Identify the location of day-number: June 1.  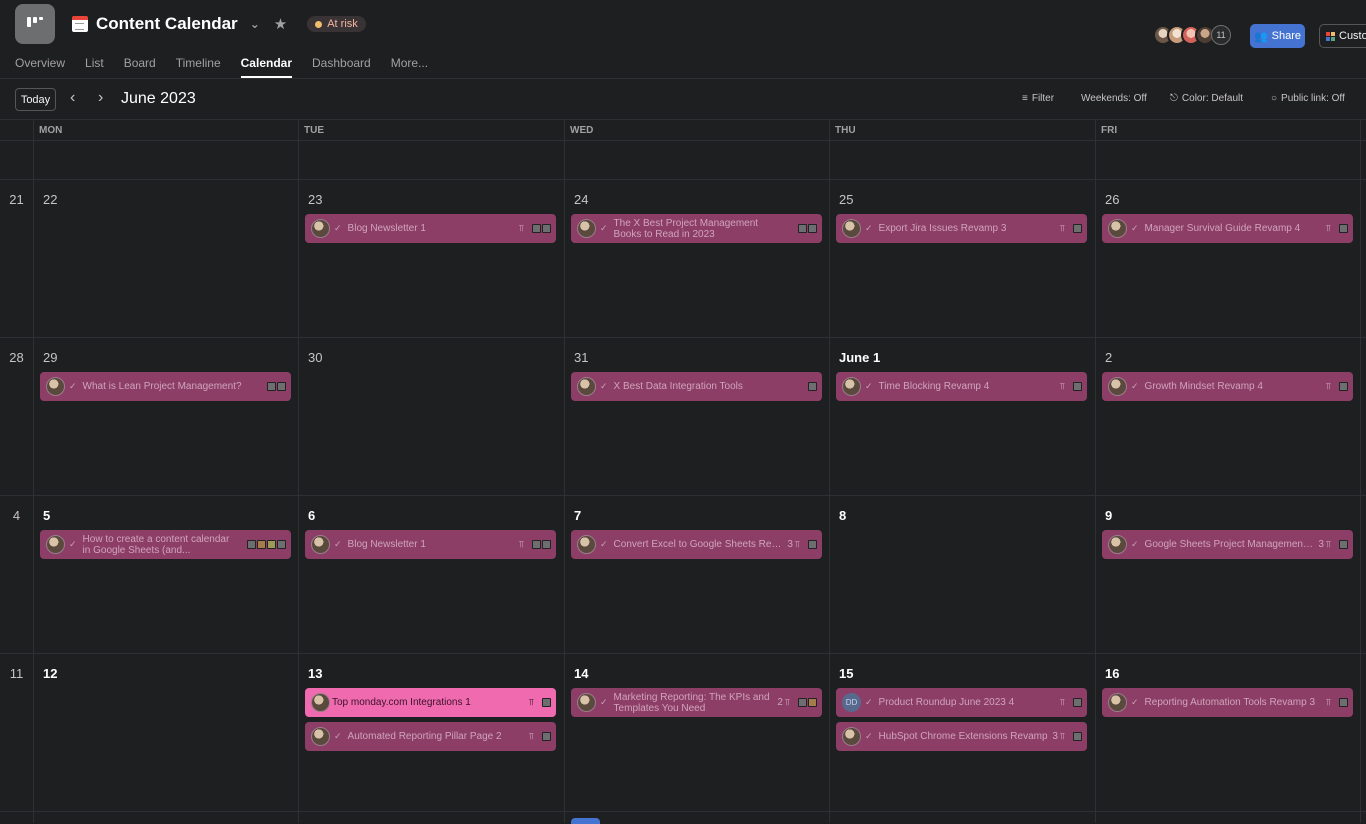
(859, 357).